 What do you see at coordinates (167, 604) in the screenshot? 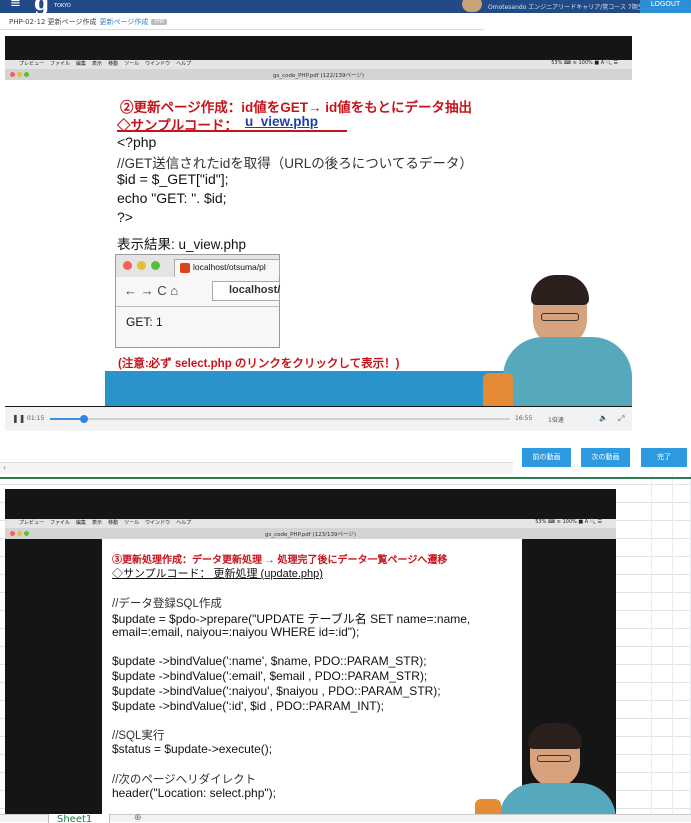
I see `code-comment: //データ登録SQL作成` at bounding box center [167, 604].